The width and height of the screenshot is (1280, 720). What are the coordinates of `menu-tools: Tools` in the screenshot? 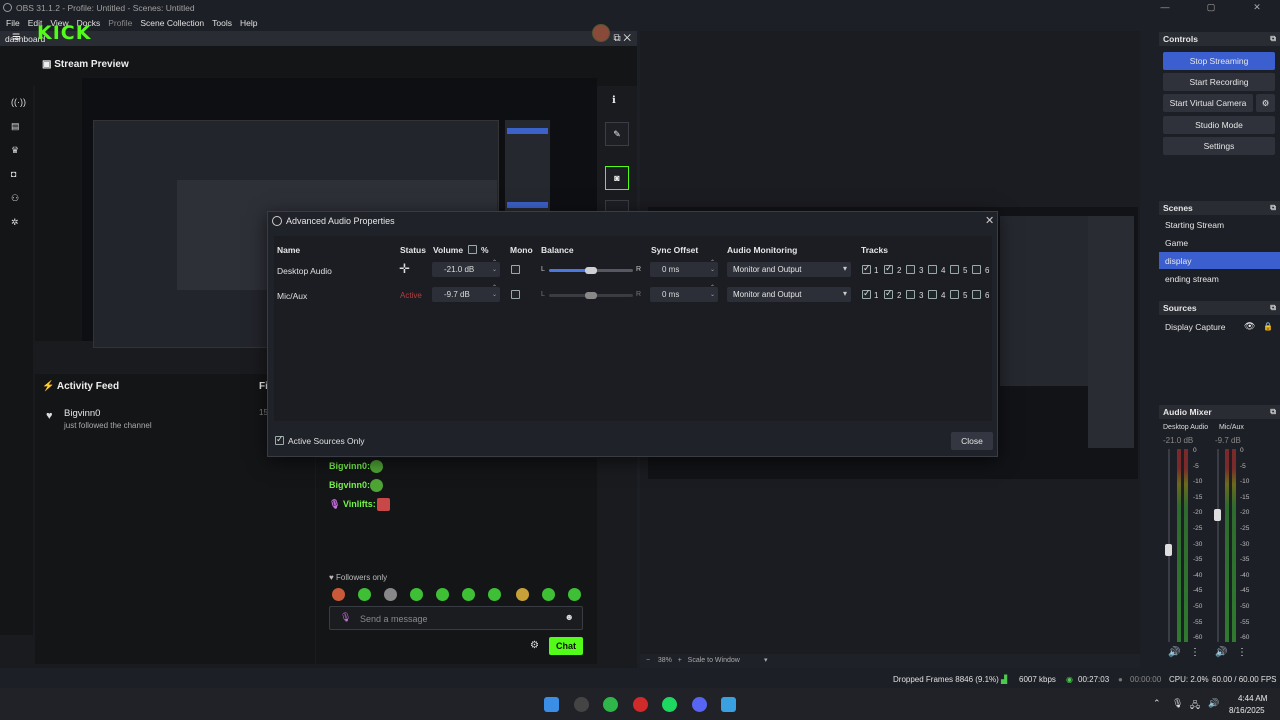 It's located at (224, 23).